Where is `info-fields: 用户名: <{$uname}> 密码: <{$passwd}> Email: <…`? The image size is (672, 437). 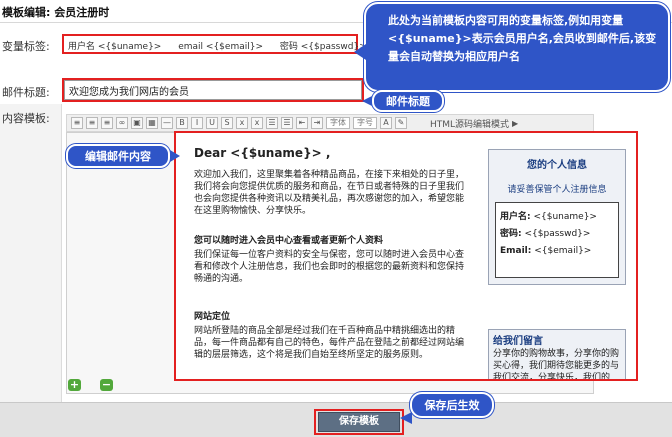 info-fields: 用户名: <{$uname}> 密码: <{$passwd}> Email: <… is located at coordinates (557, 240).